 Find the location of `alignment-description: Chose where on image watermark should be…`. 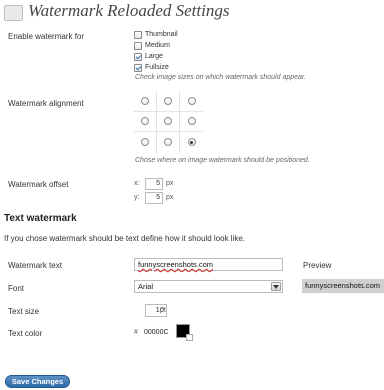

alignment-description: Chose where on image watermark should be… is located at coordinates (222, 160).